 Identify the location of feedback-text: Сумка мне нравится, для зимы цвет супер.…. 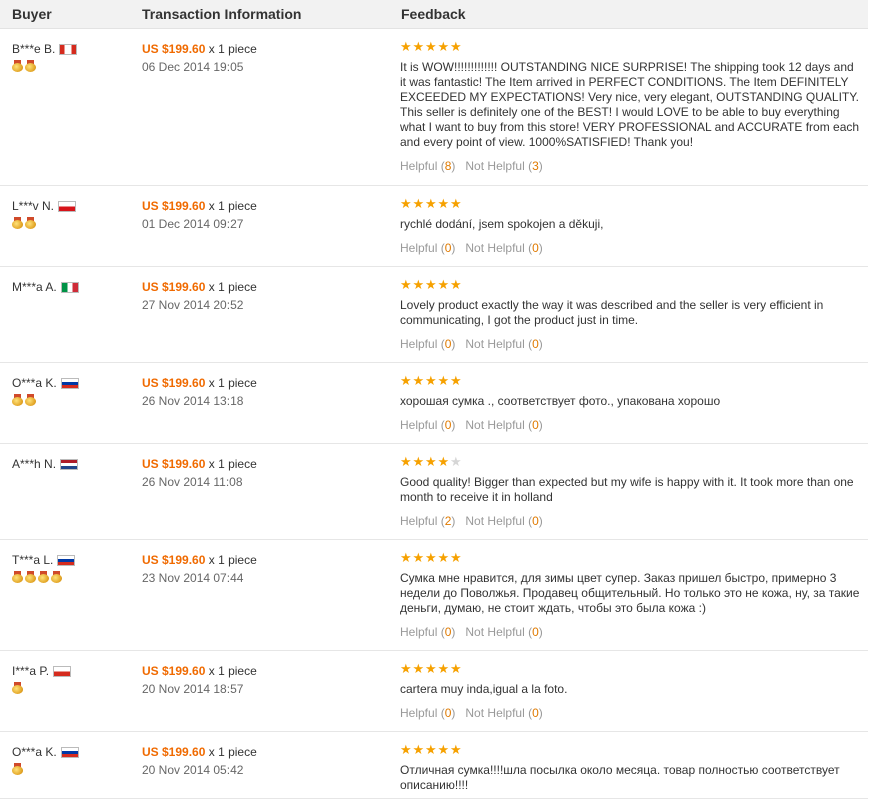
(630, 593).